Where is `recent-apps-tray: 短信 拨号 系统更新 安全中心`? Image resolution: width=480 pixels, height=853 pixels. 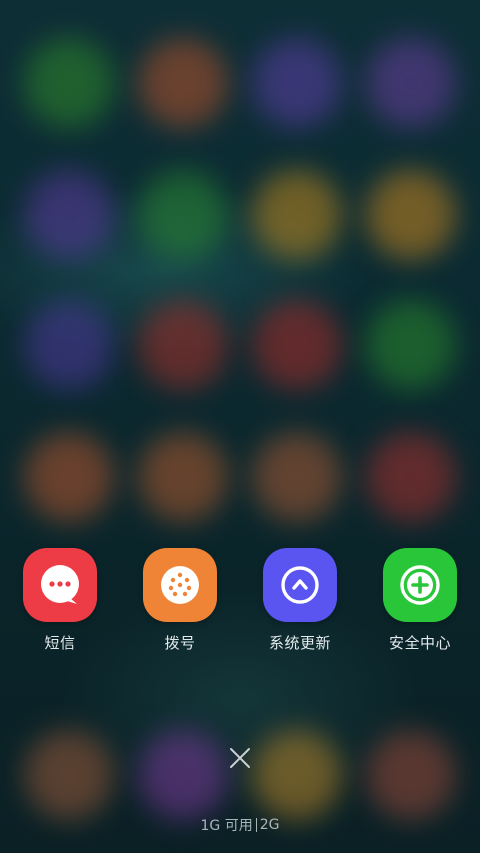
recent-apps-tray: 短信 拨号 系统更新 安全中心 is located at coordinates (240, 608).